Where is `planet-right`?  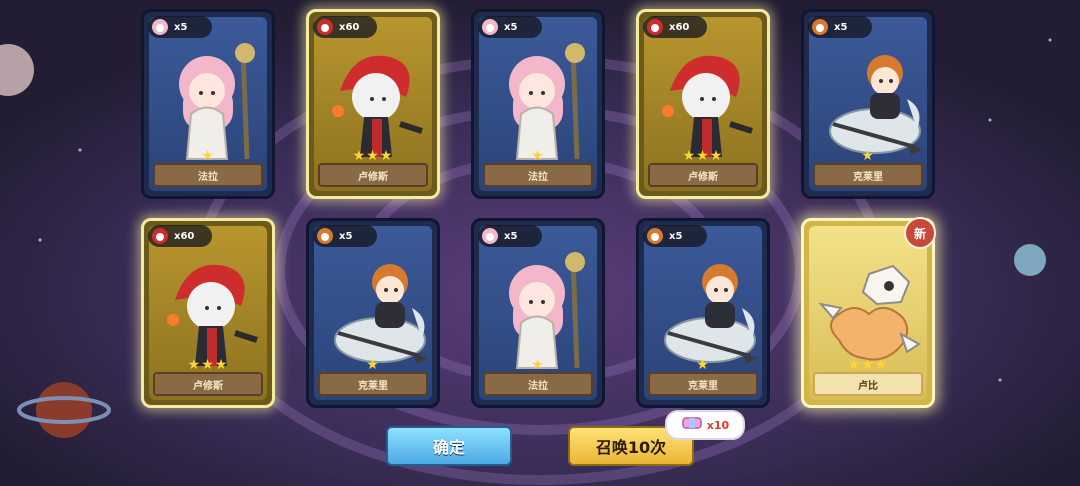
planet-right is located at coordinates (1030, 260).